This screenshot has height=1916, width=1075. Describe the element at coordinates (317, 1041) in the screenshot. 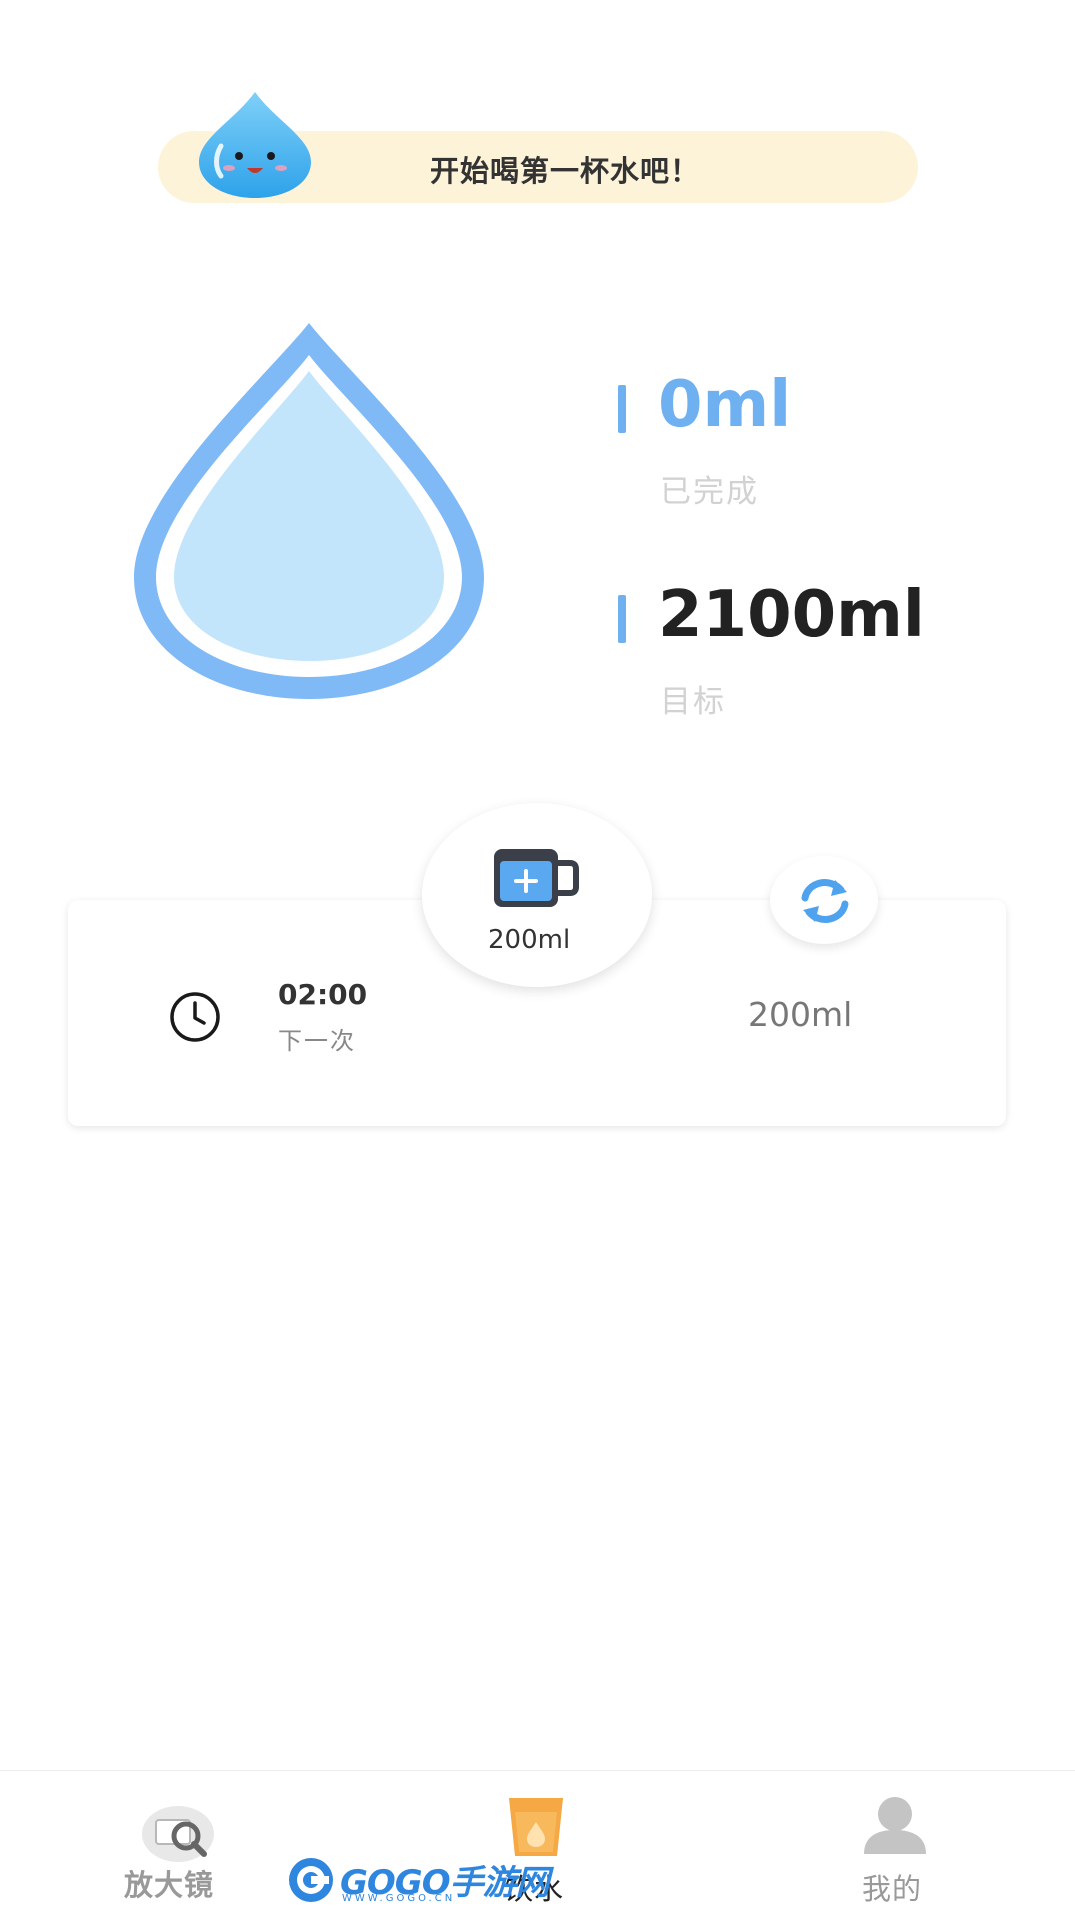

I see `next-reminder-label: 下一次` at that location.